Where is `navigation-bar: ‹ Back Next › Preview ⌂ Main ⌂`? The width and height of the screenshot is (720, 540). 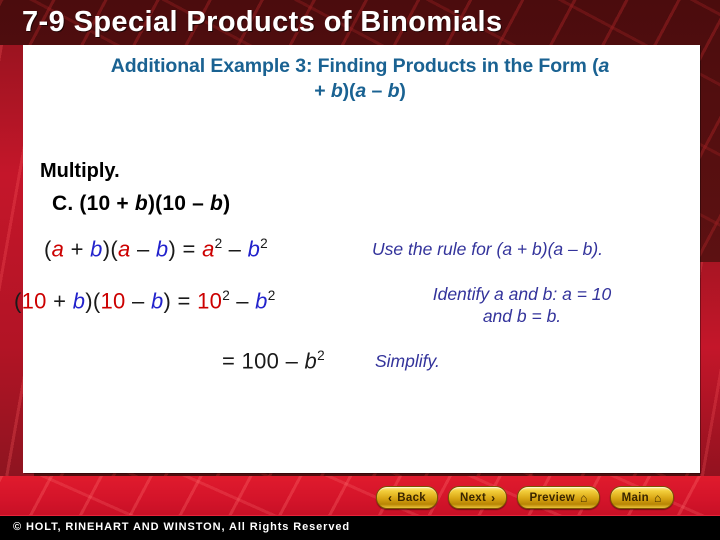 navigation-bar: ‹ Back Next › Preview ⌂ Main ⌂ is located at coordinates (525, 497).